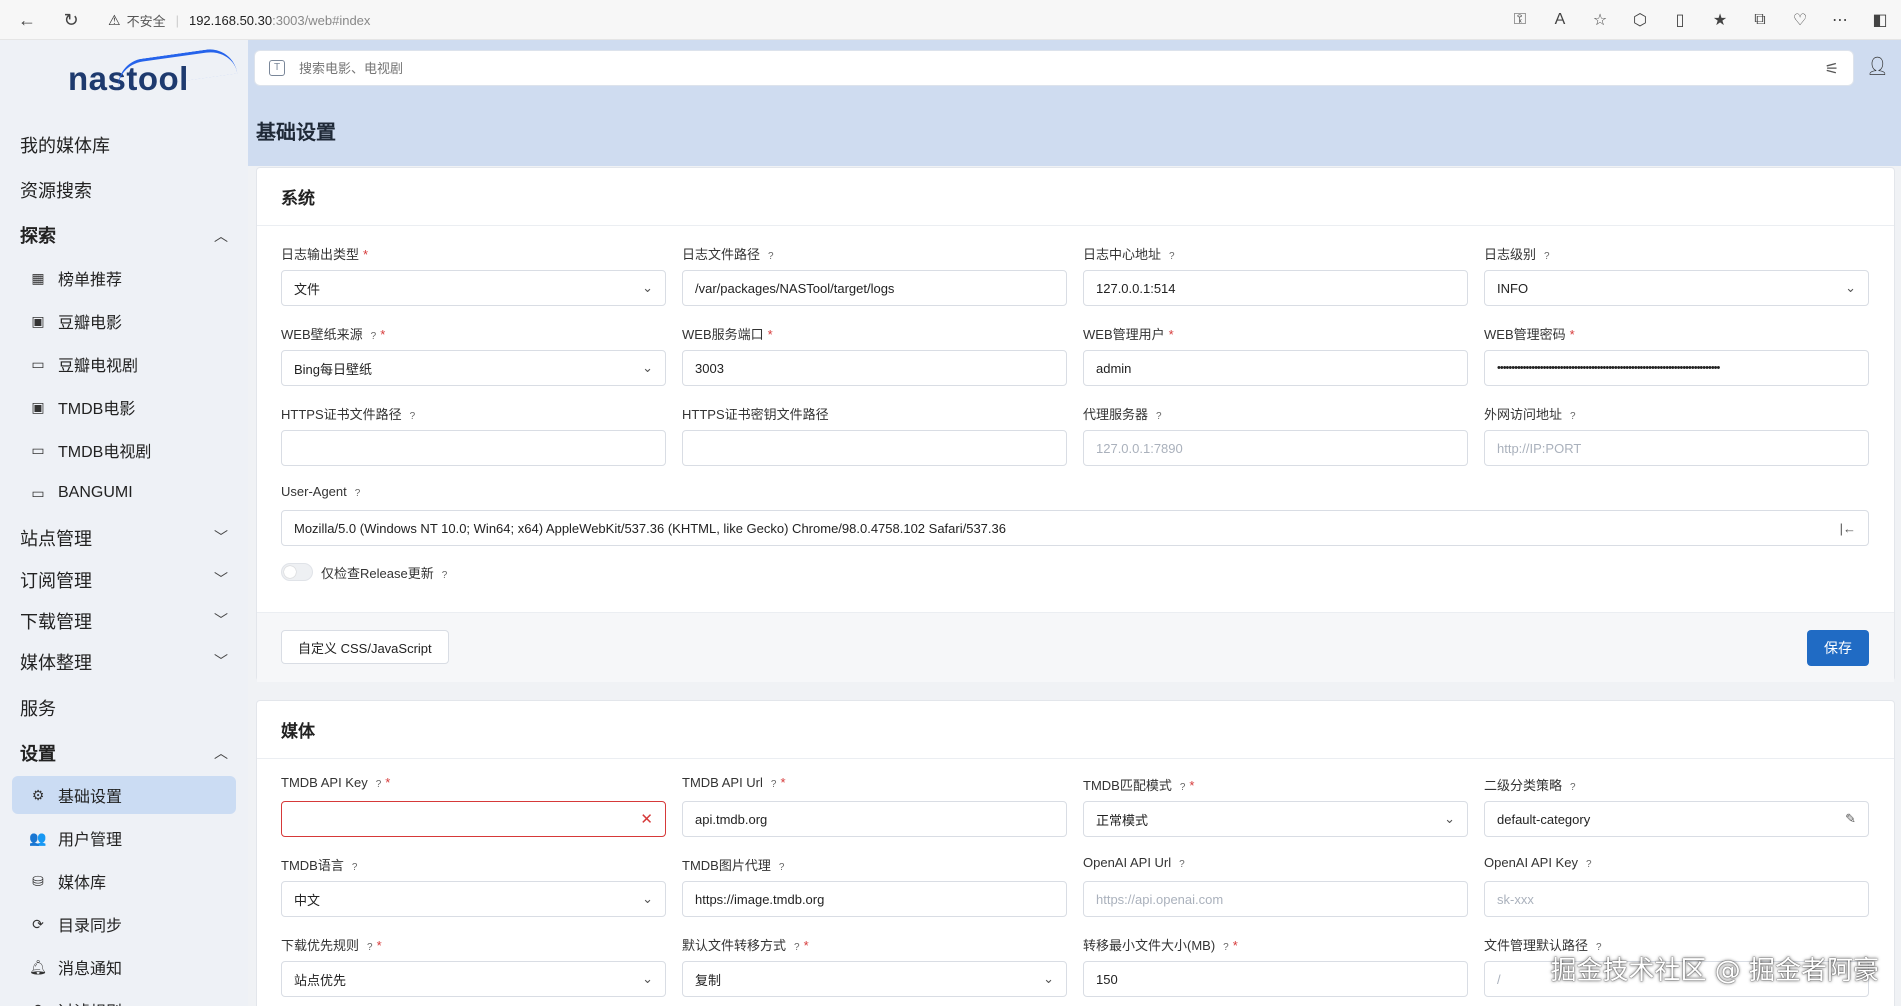 This screenshot has width=1901, height=1006. Describe the element at coordinates (277, 68) in the screenshot. I see `search-type-icon: T` at that location.